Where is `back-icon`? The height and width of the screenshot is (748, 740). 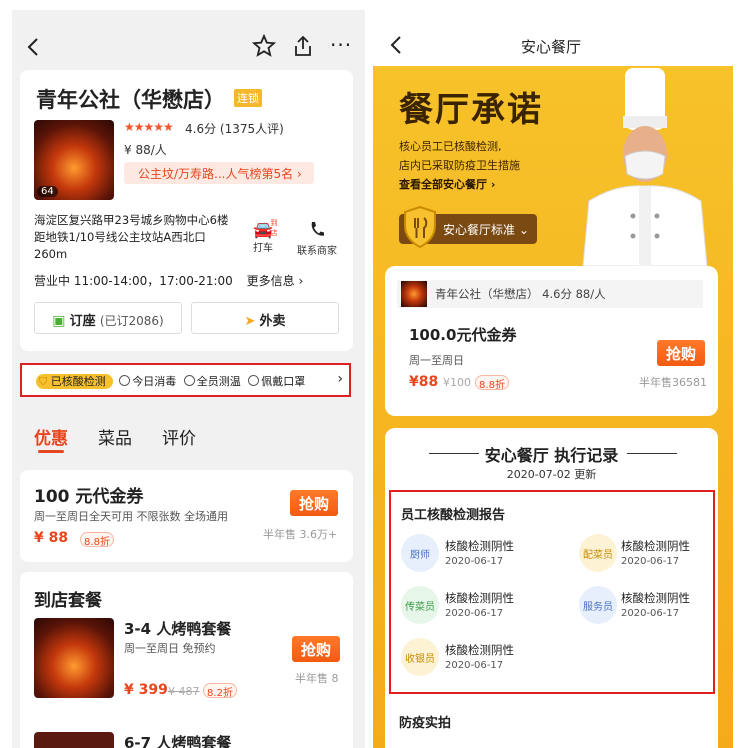
back-icon is located at coordinates (34, 47).